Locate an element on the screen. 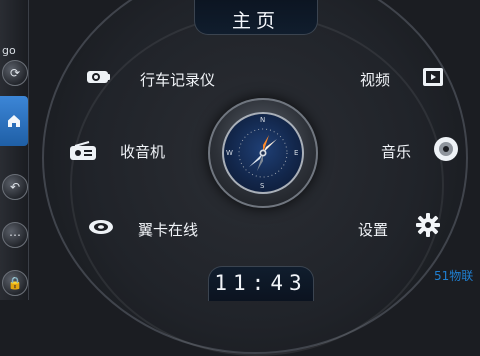  clock-bar: 11:43 is located at coordinates (261, 283).